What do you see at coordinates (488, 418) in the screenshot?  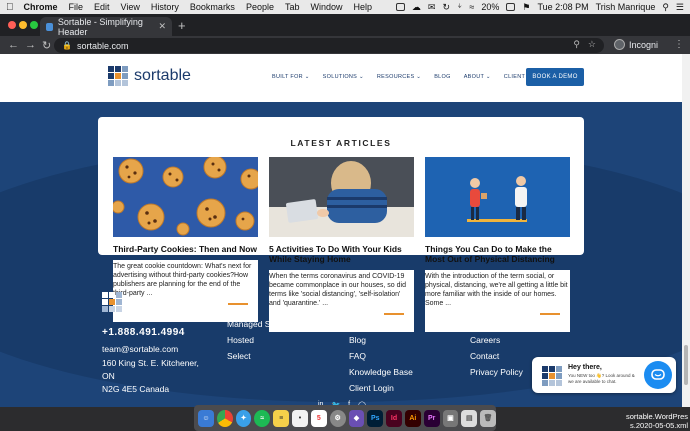 I see `trash-icon: 🗑` at bounding box center [488, 418].